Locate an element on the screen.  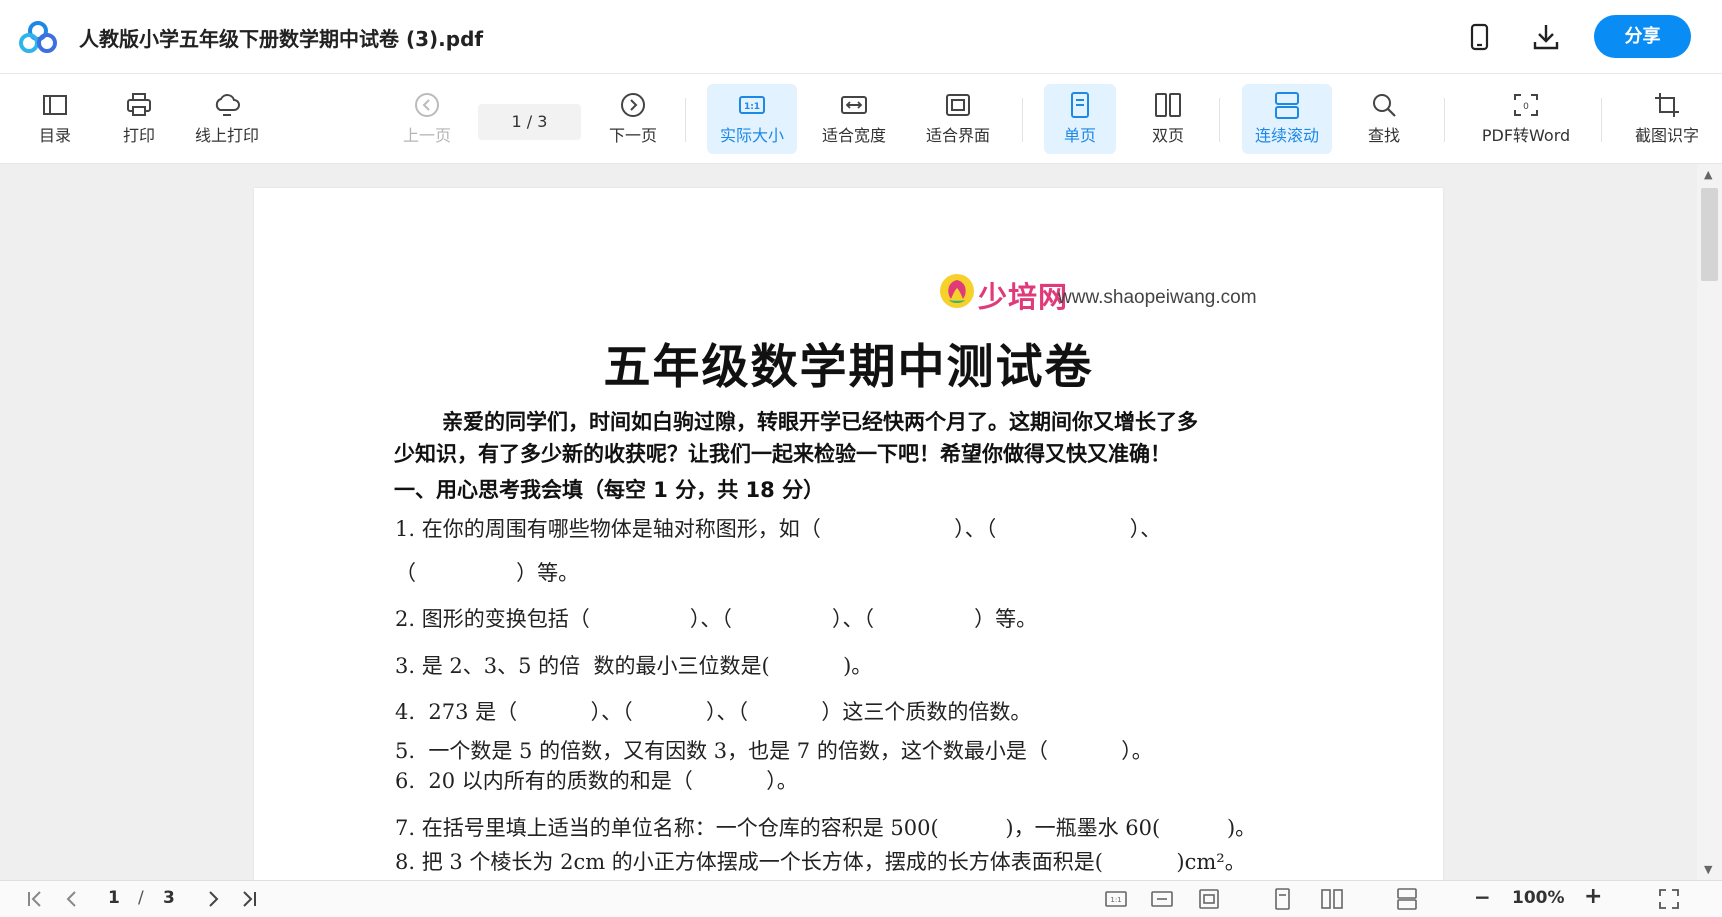
convert-icon: 0 is located at coordinates (1526, 105).